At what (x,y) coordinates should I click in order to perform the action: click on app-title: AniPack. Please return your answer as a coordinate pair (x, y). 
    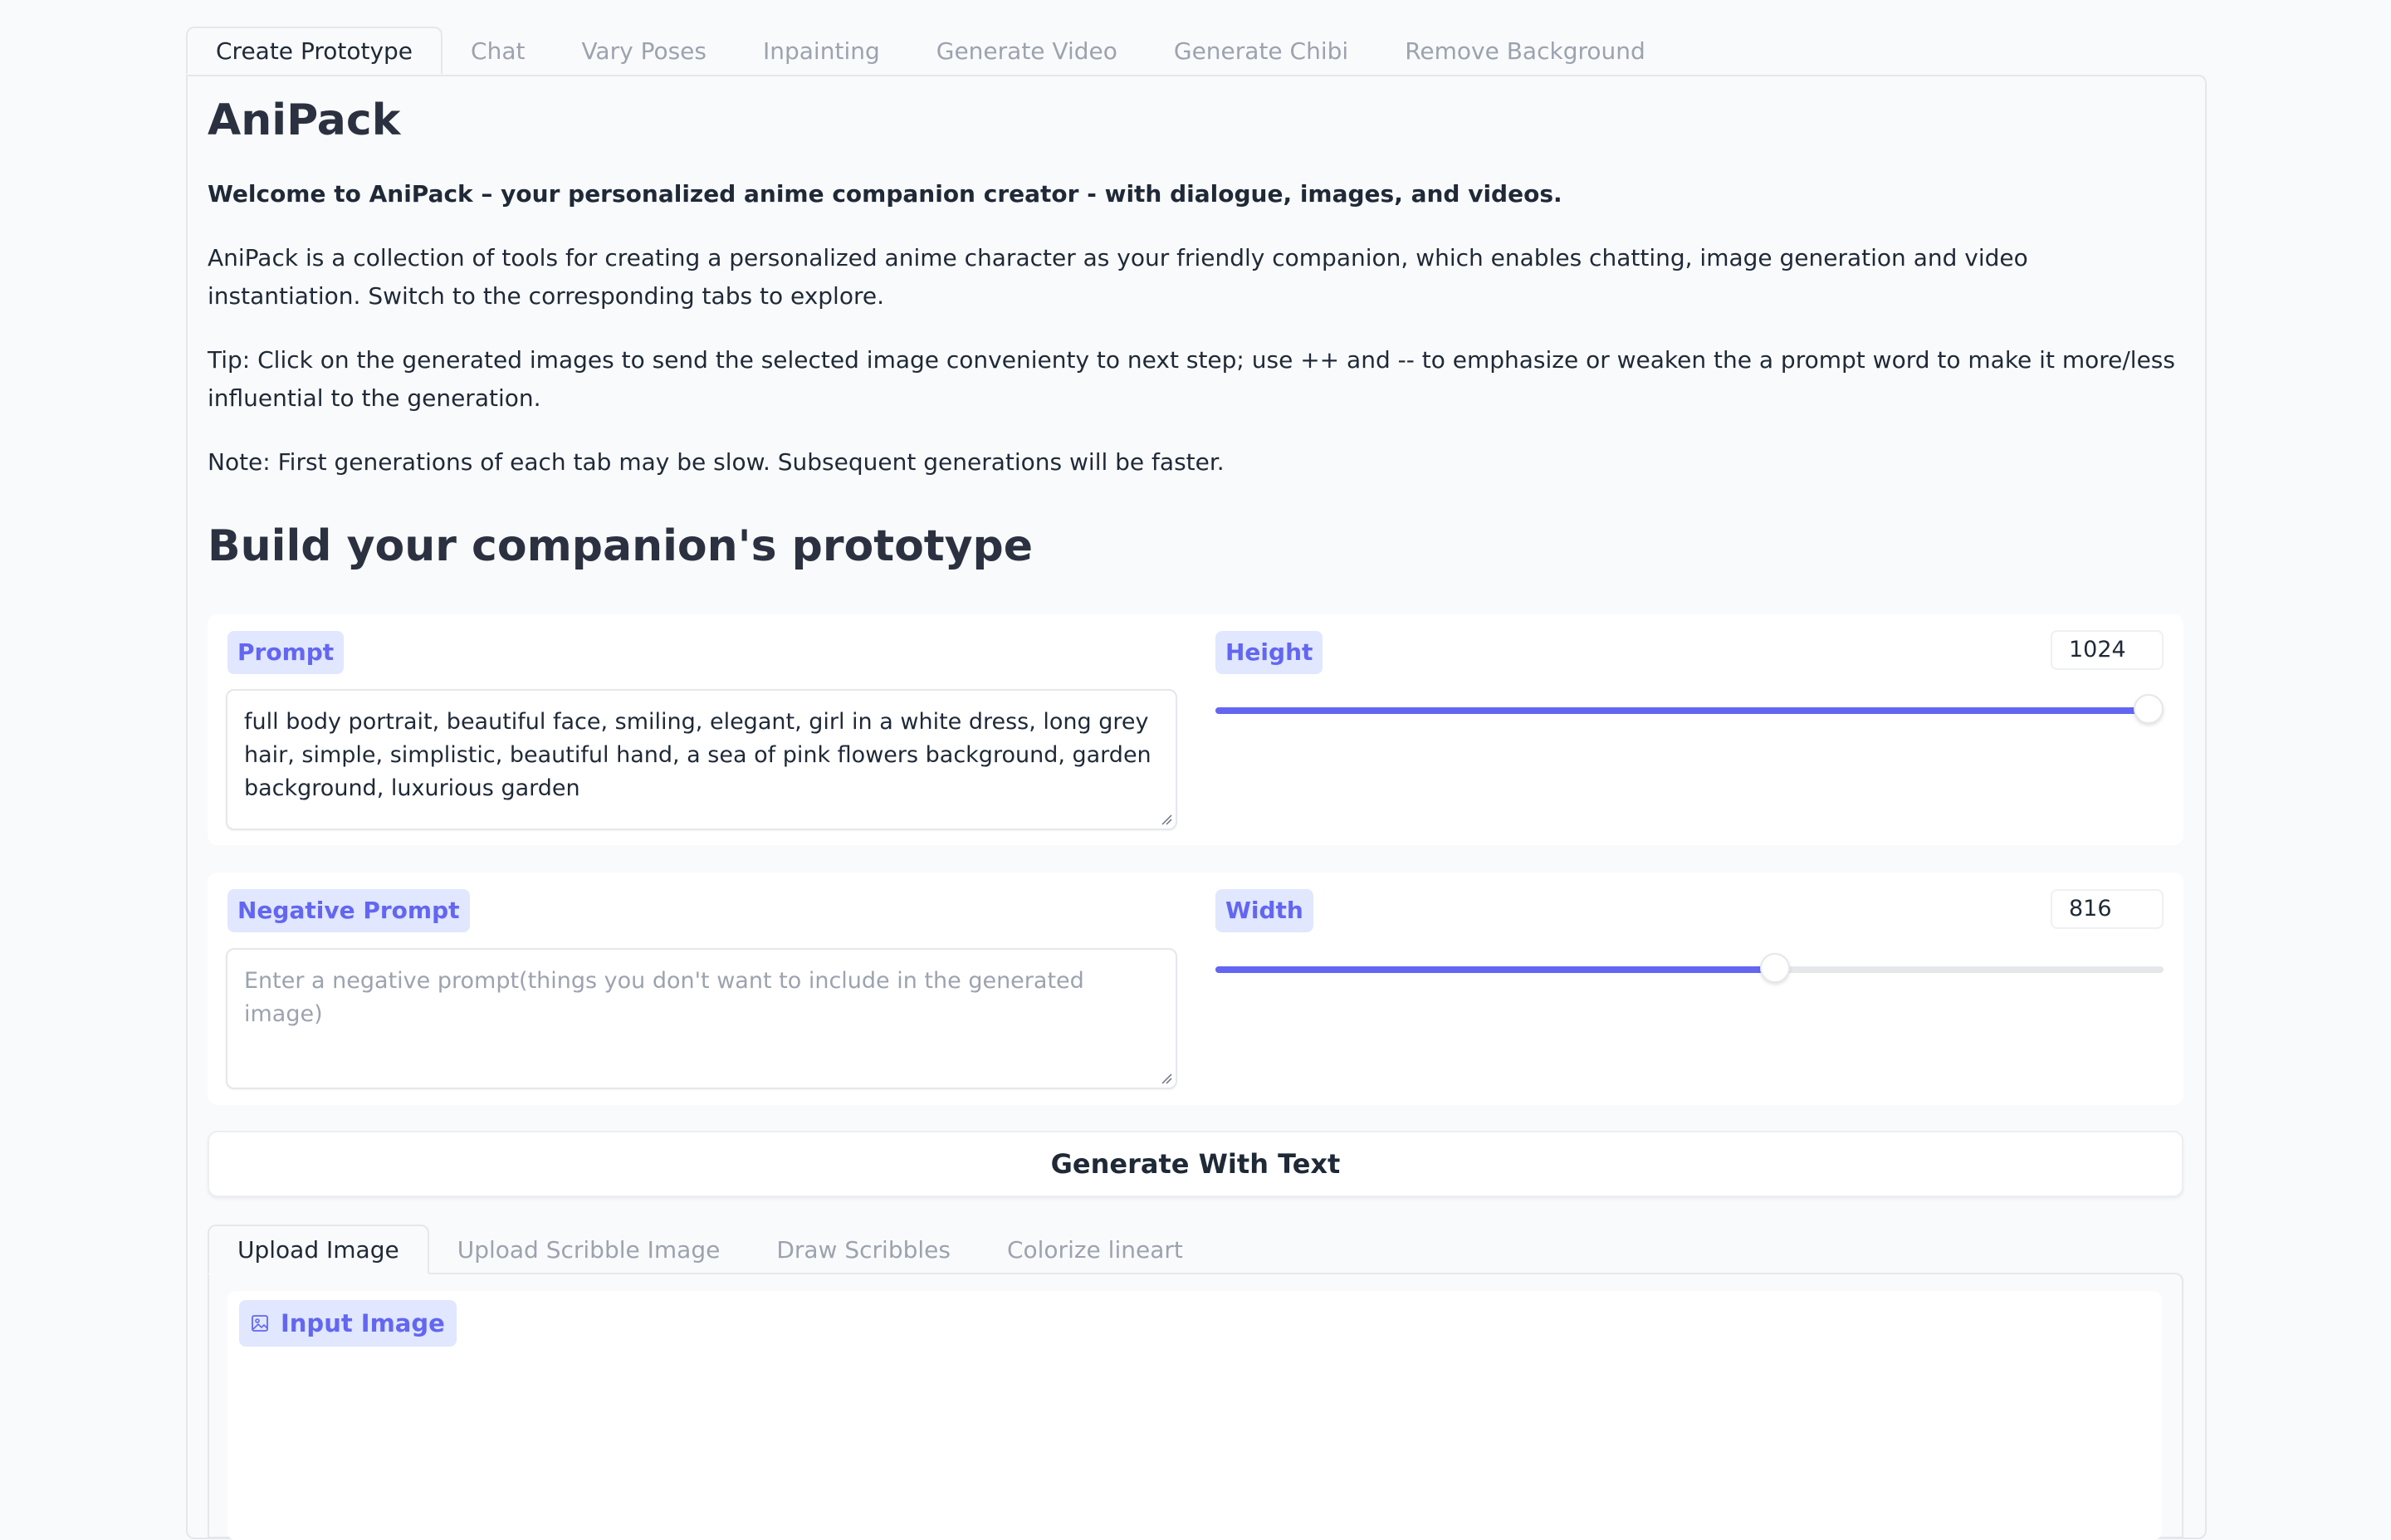
    Looking at the image, I should click on (304, 120).